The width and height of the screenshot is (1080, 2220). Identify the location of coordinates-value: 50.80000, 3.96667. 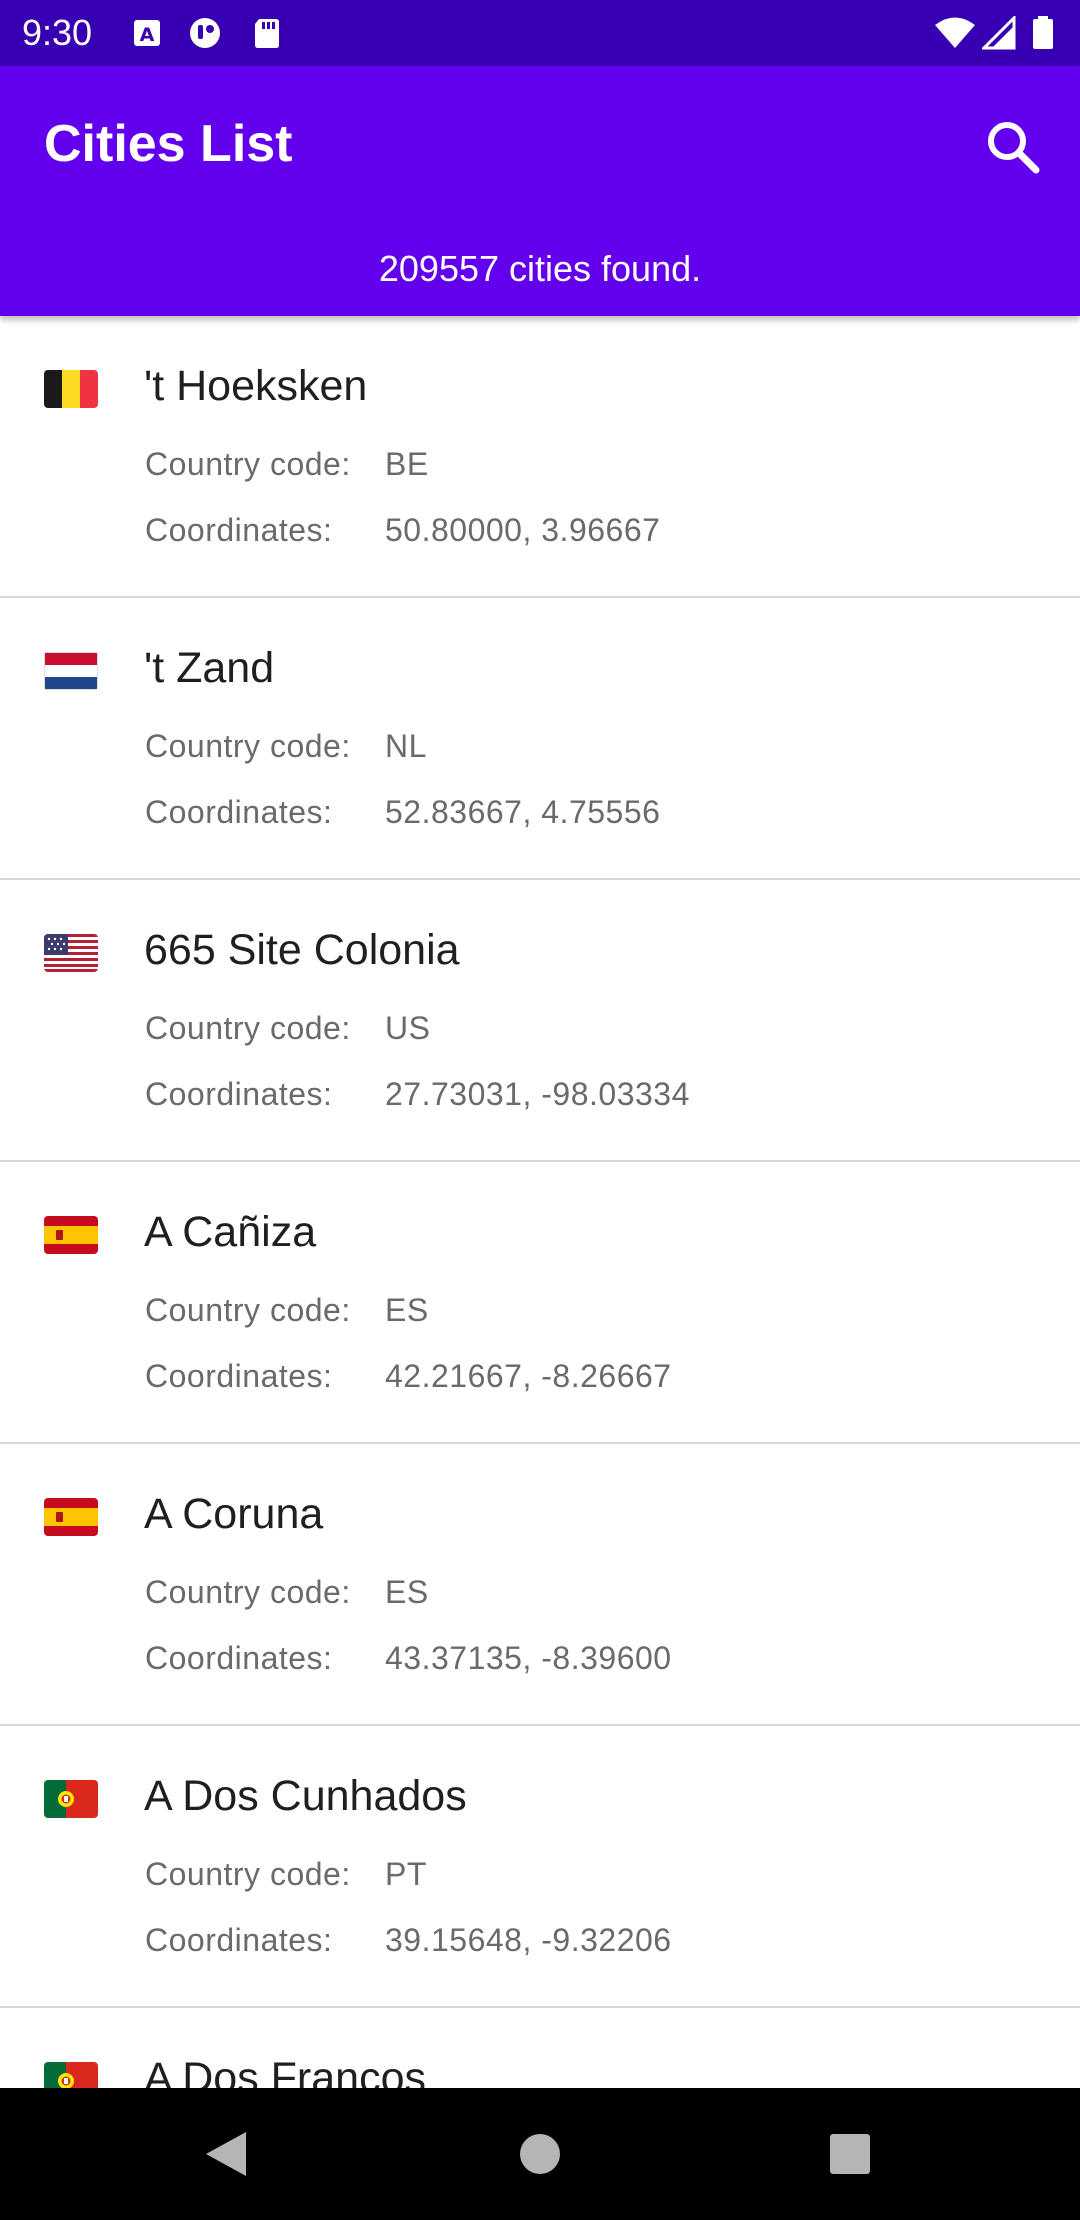
(523, 530).